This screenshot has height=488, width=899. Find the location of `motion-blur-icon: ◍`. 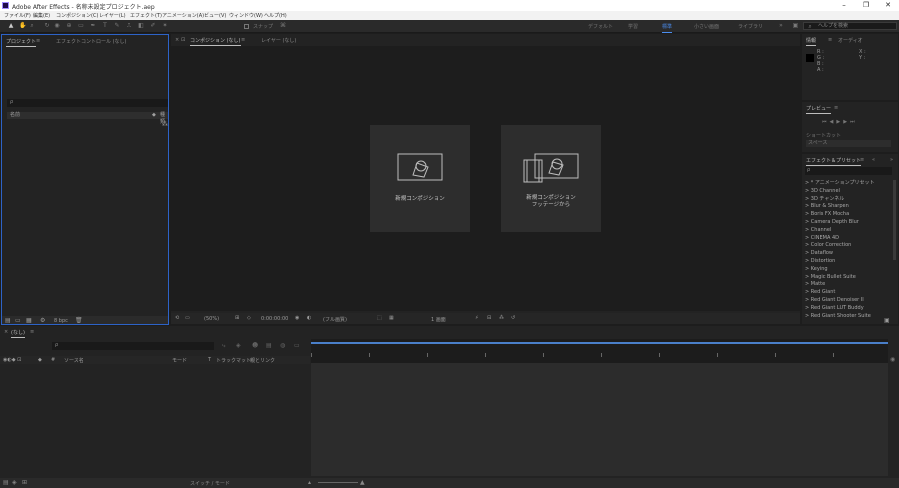

motion-blur-icon: ◍ is located at coordinates (282, 345).